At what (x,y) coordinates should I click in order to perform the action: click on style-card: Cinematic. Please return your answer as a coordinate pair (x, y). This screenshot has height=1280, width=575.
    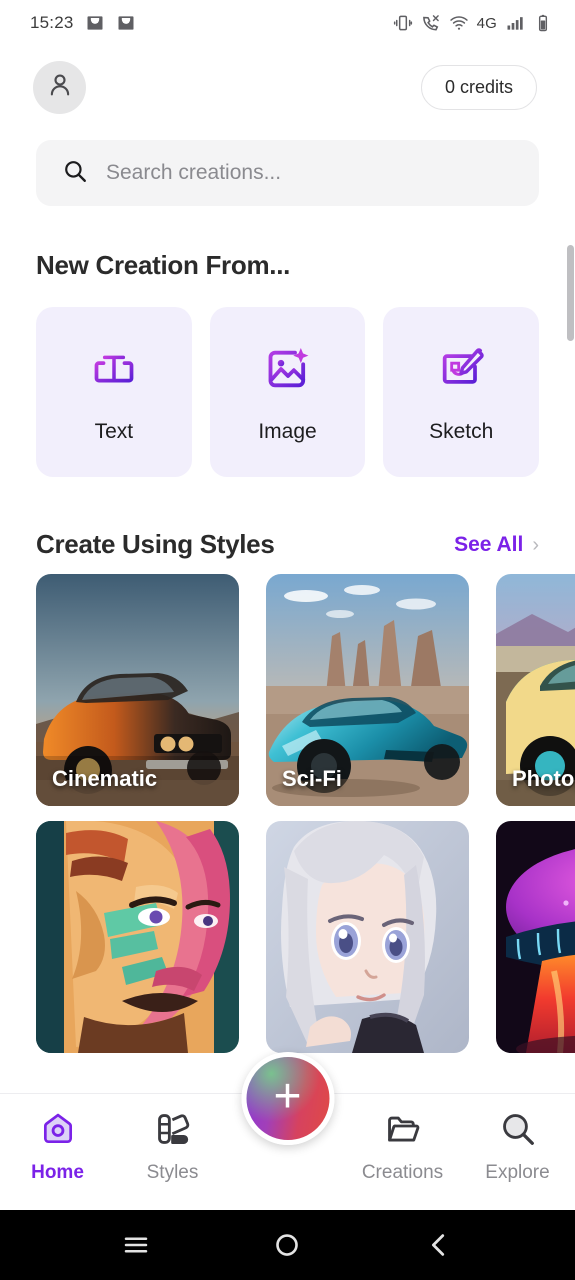
    Looking at the image, I should click on (137, 690).